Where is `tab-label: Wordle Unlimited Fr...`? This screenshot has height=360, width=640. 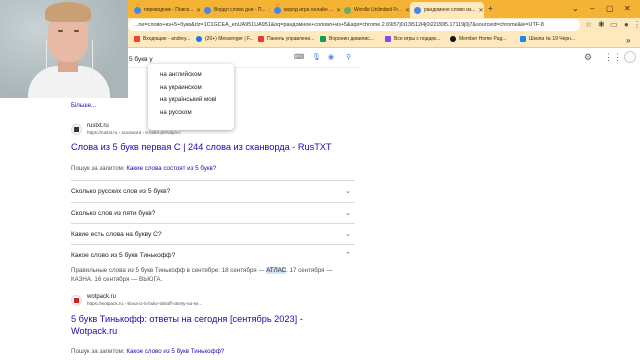 tab-label: Wordle Unlimited Fr... is located at coordinates (378, 10).